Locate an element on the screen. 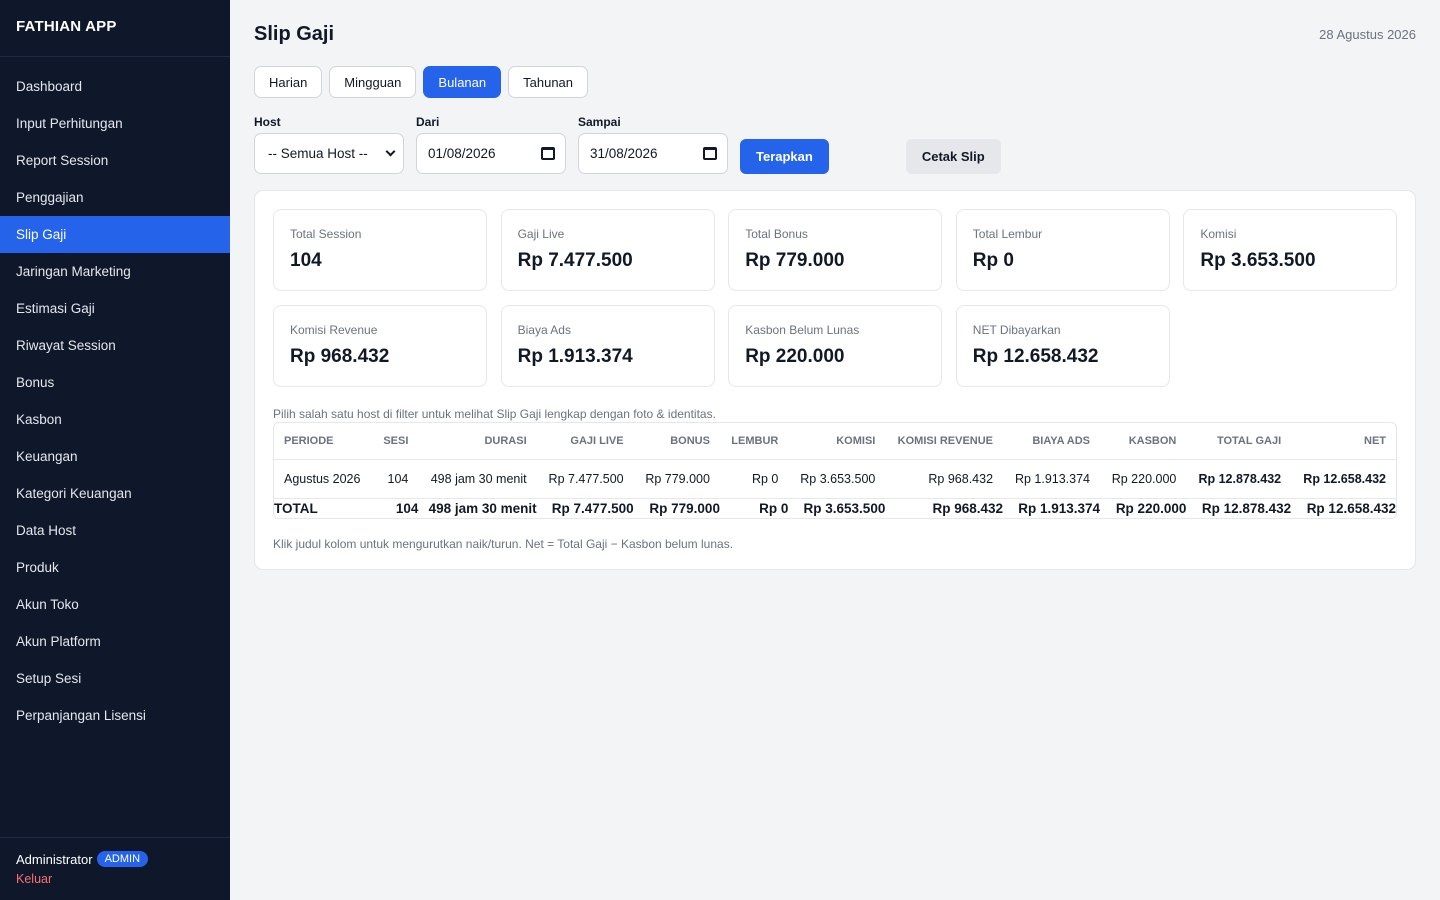 The image size is (1440, 900). sidebar-item-kategori-keuangan: Kategori Keuangan is located at coordinates (115, 493).